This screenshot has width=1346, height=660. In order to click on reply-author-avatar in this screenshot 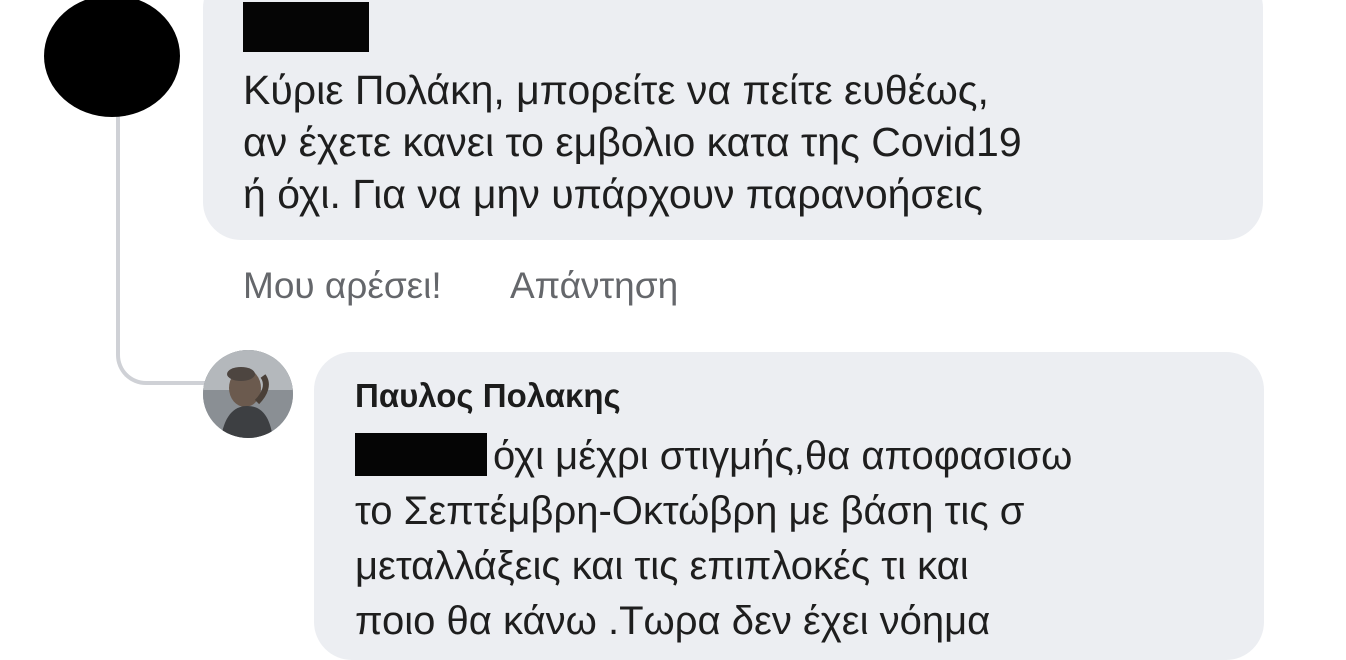, I will do `click(248, 394)`.